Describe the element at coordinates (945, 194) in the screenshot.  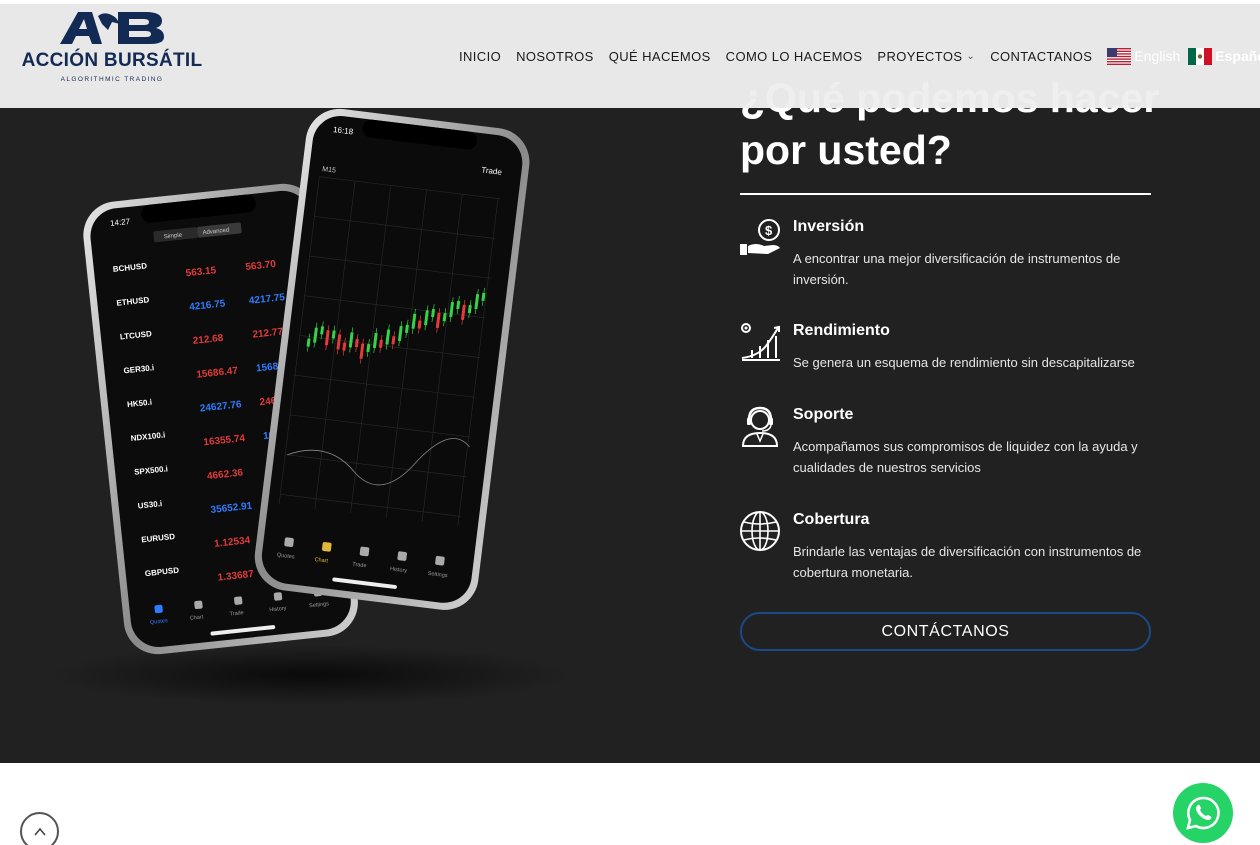
I see `headline-divider` at that location.